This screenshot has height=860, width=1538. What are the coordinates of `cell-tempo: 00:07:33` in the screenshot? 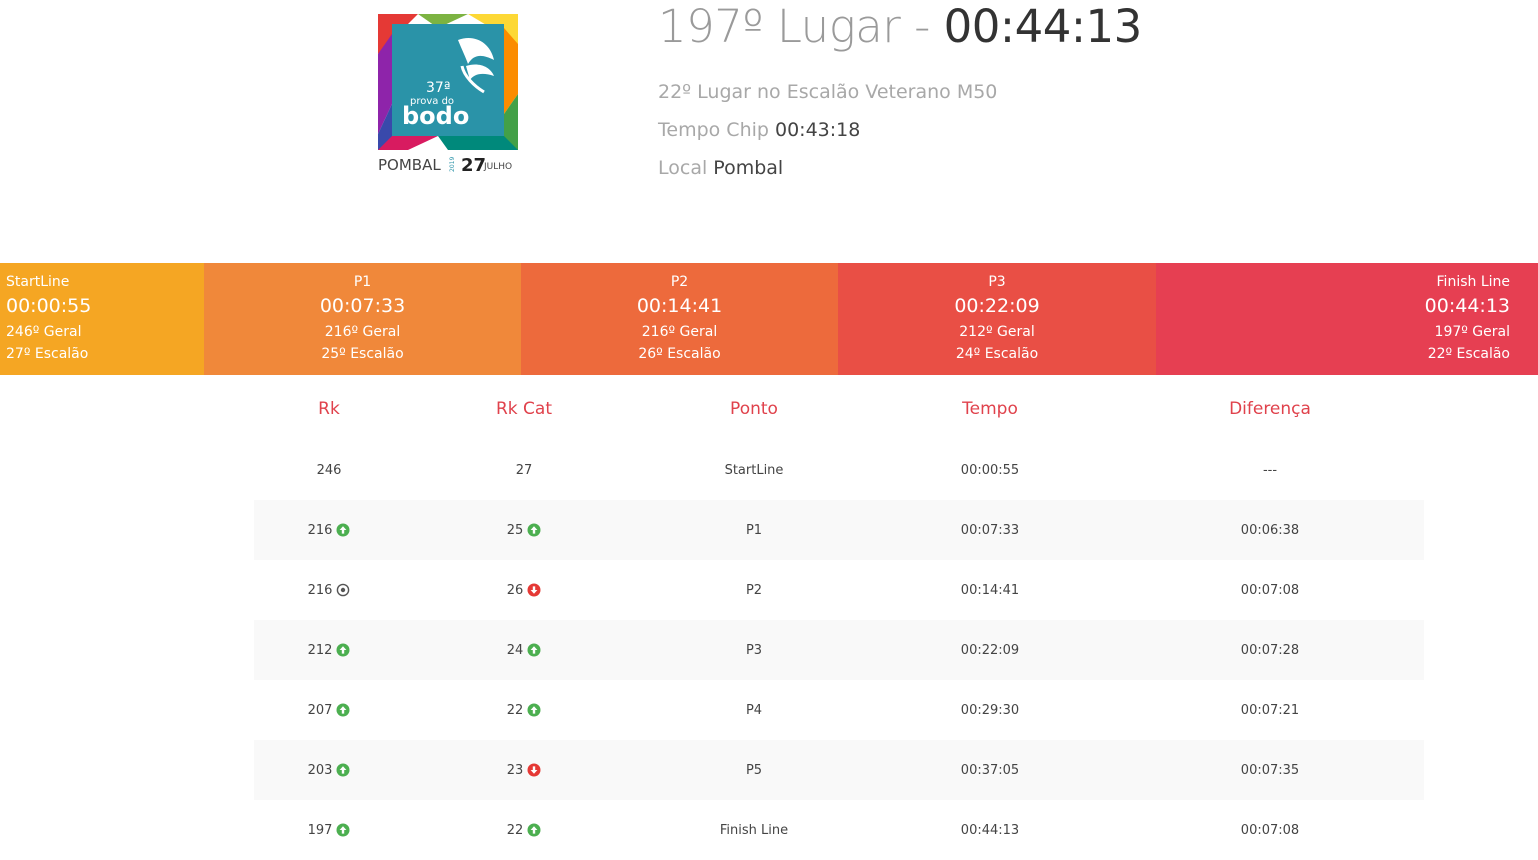 It's located at (990, 530).